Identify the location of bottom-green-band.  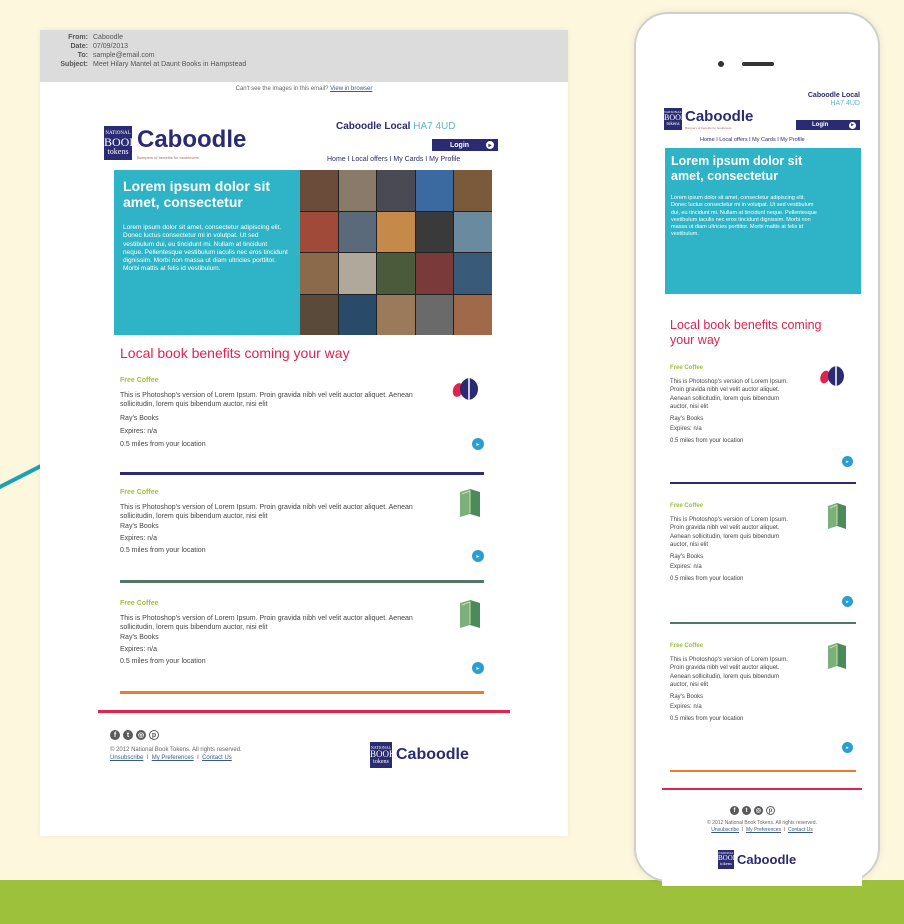
(452, 902).